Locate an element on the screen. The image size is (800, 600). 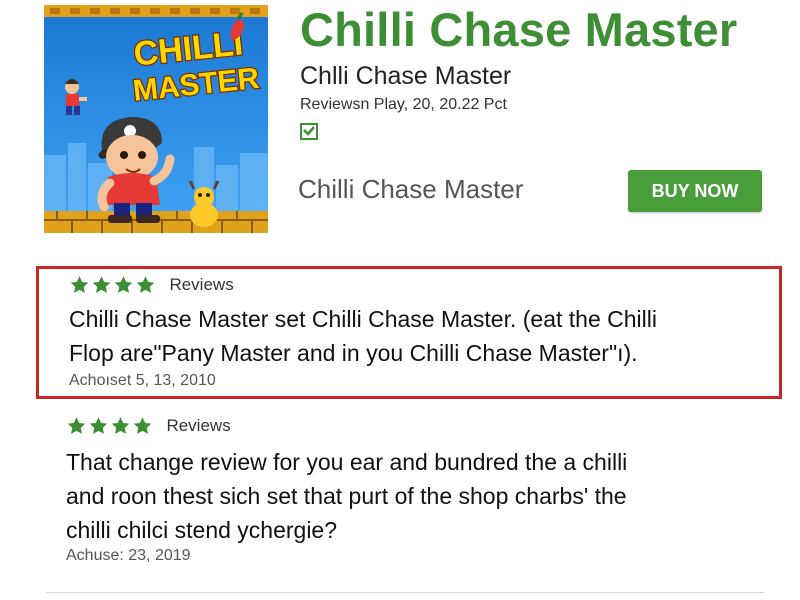
review-date: Achoıset 5, 13, 2010 is located at coordinates (142, 380).